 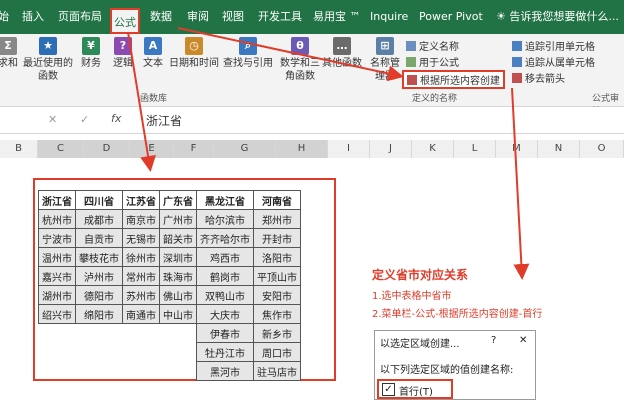 What do you see at coordinates (290, 54) in the screenshot?
I see `arrow-to-create-button` at bounding box center [290, 54].